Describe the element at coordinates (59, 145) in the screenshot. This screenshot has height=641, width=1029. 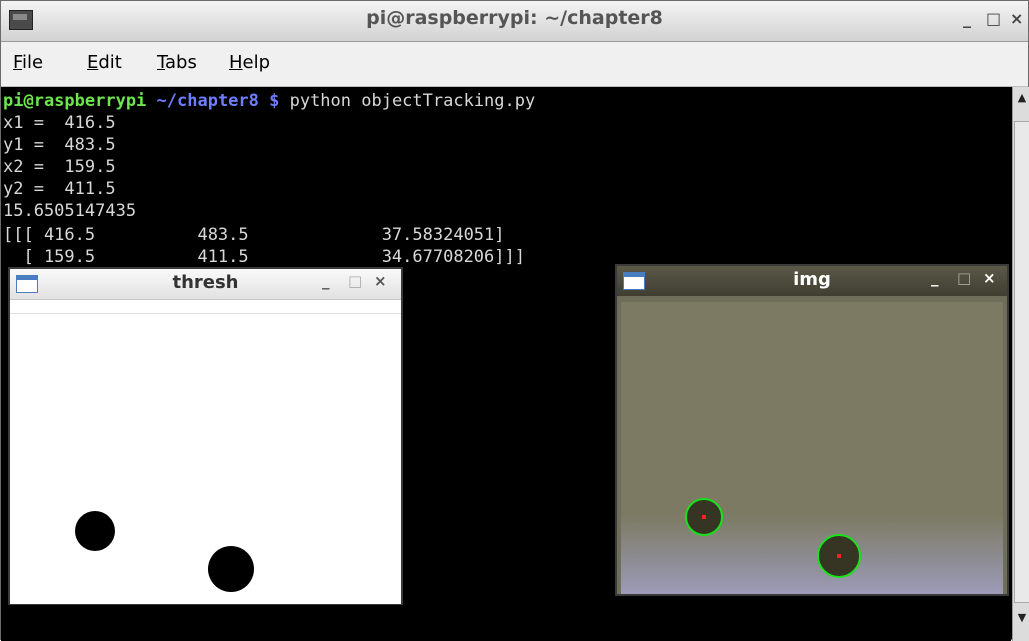
I see `output-line: y1 = 483.5` at that location.